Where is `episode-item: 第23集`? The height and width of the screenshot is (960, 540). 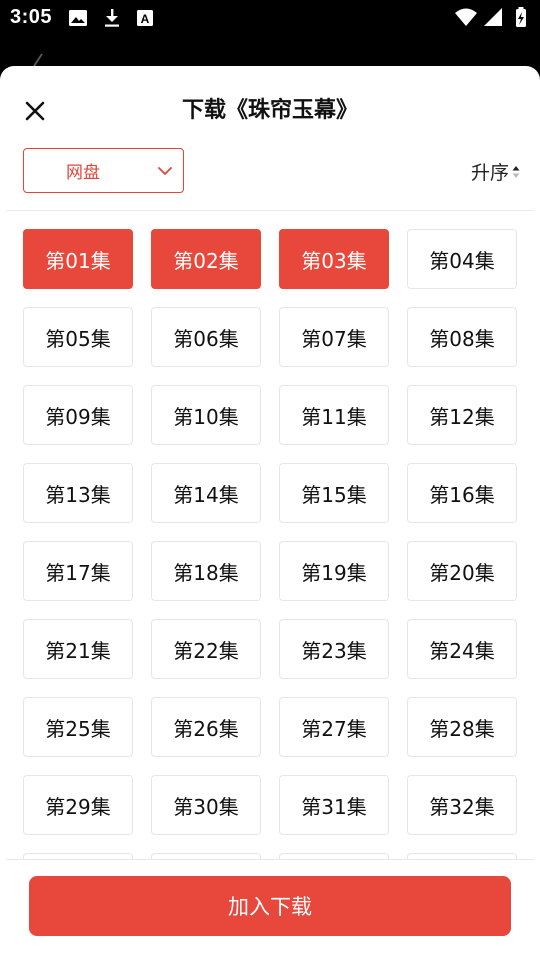
episode-item: 第23集 is located at coordinates (334, 649).